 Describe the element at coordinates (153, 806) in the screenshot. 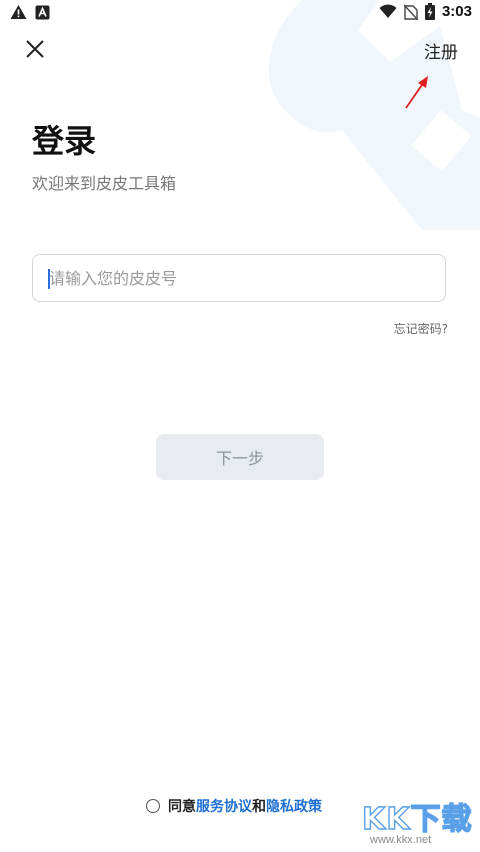

I see `agree-radio` at that location.